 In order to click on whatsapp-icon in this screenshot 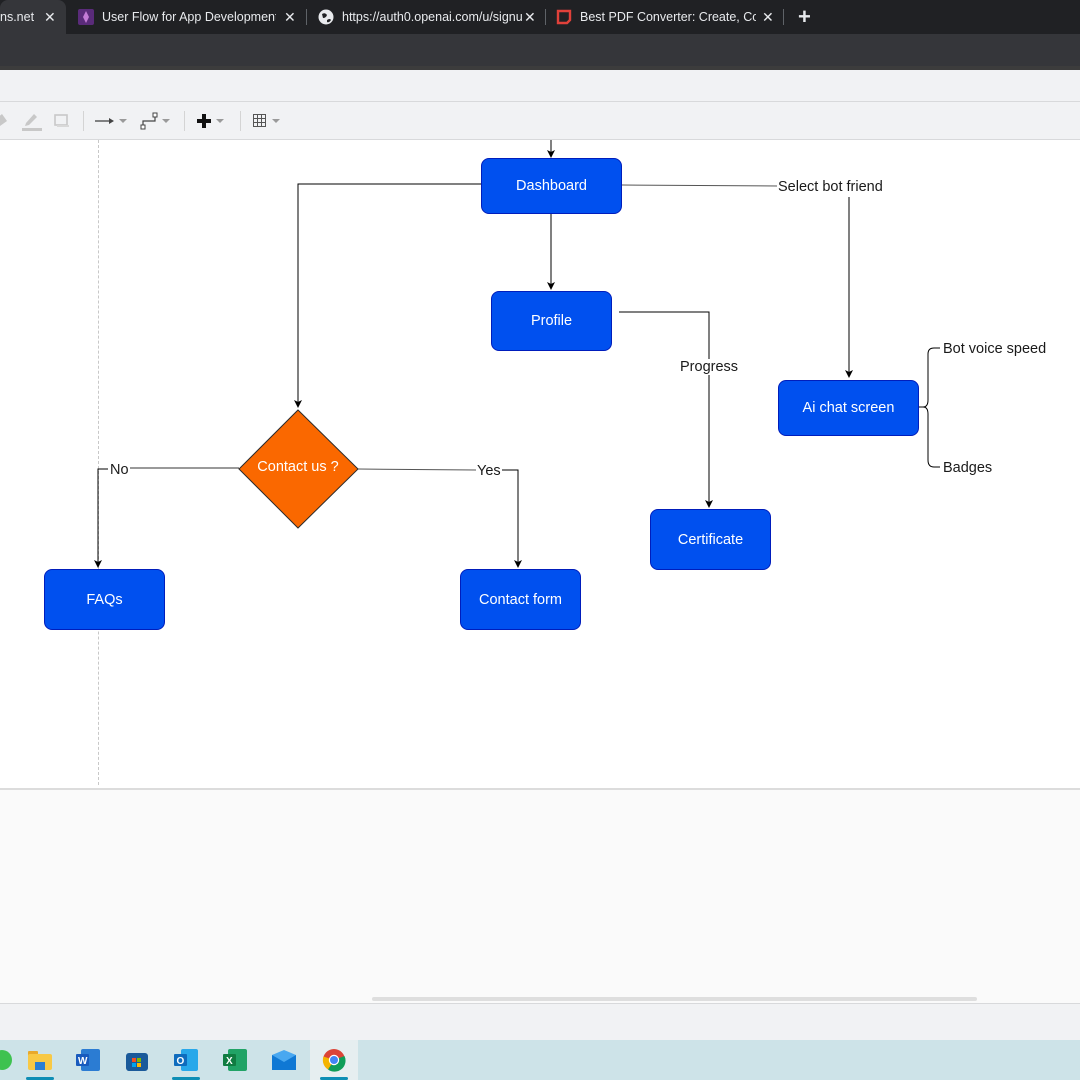, I will do `click(6, 1060)`.